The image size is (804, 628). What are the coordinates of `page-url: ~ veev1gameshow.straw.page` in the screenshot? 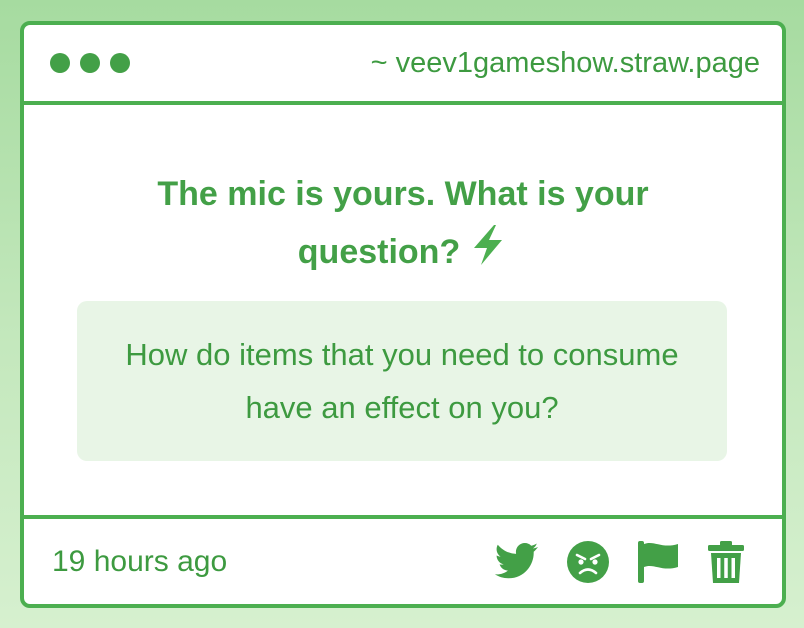 It's located at (565, 63).